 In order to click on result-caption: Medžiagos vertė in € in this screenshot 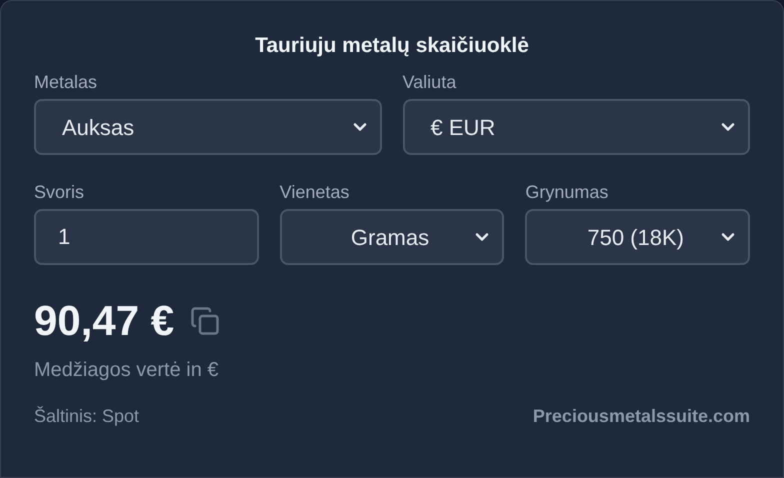, I will do `click(127, 370)`.